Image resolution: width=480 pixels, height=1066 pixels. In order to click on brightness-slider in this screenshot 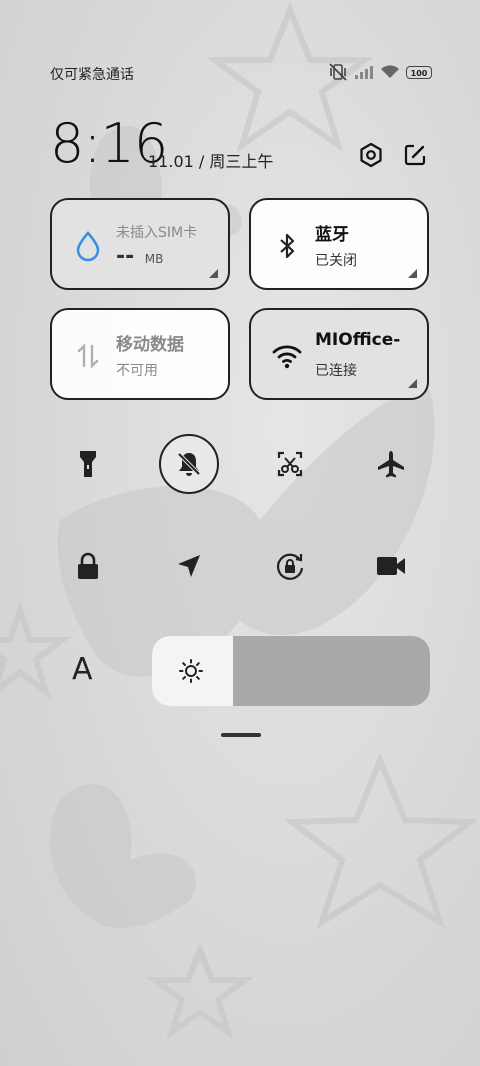, I will do `click(291, 671)`.